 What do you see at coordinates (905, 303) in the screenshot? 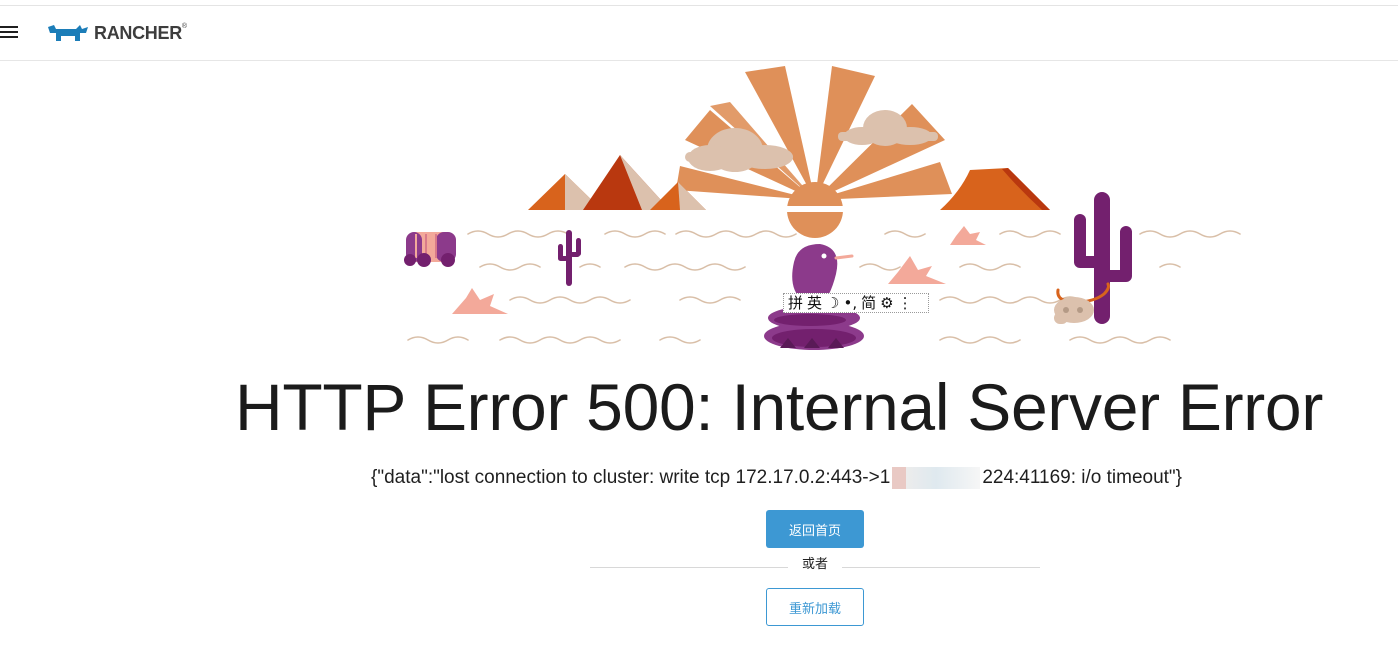
I see `ime-more-icon: ⋮` at bounding box center [905, 303].